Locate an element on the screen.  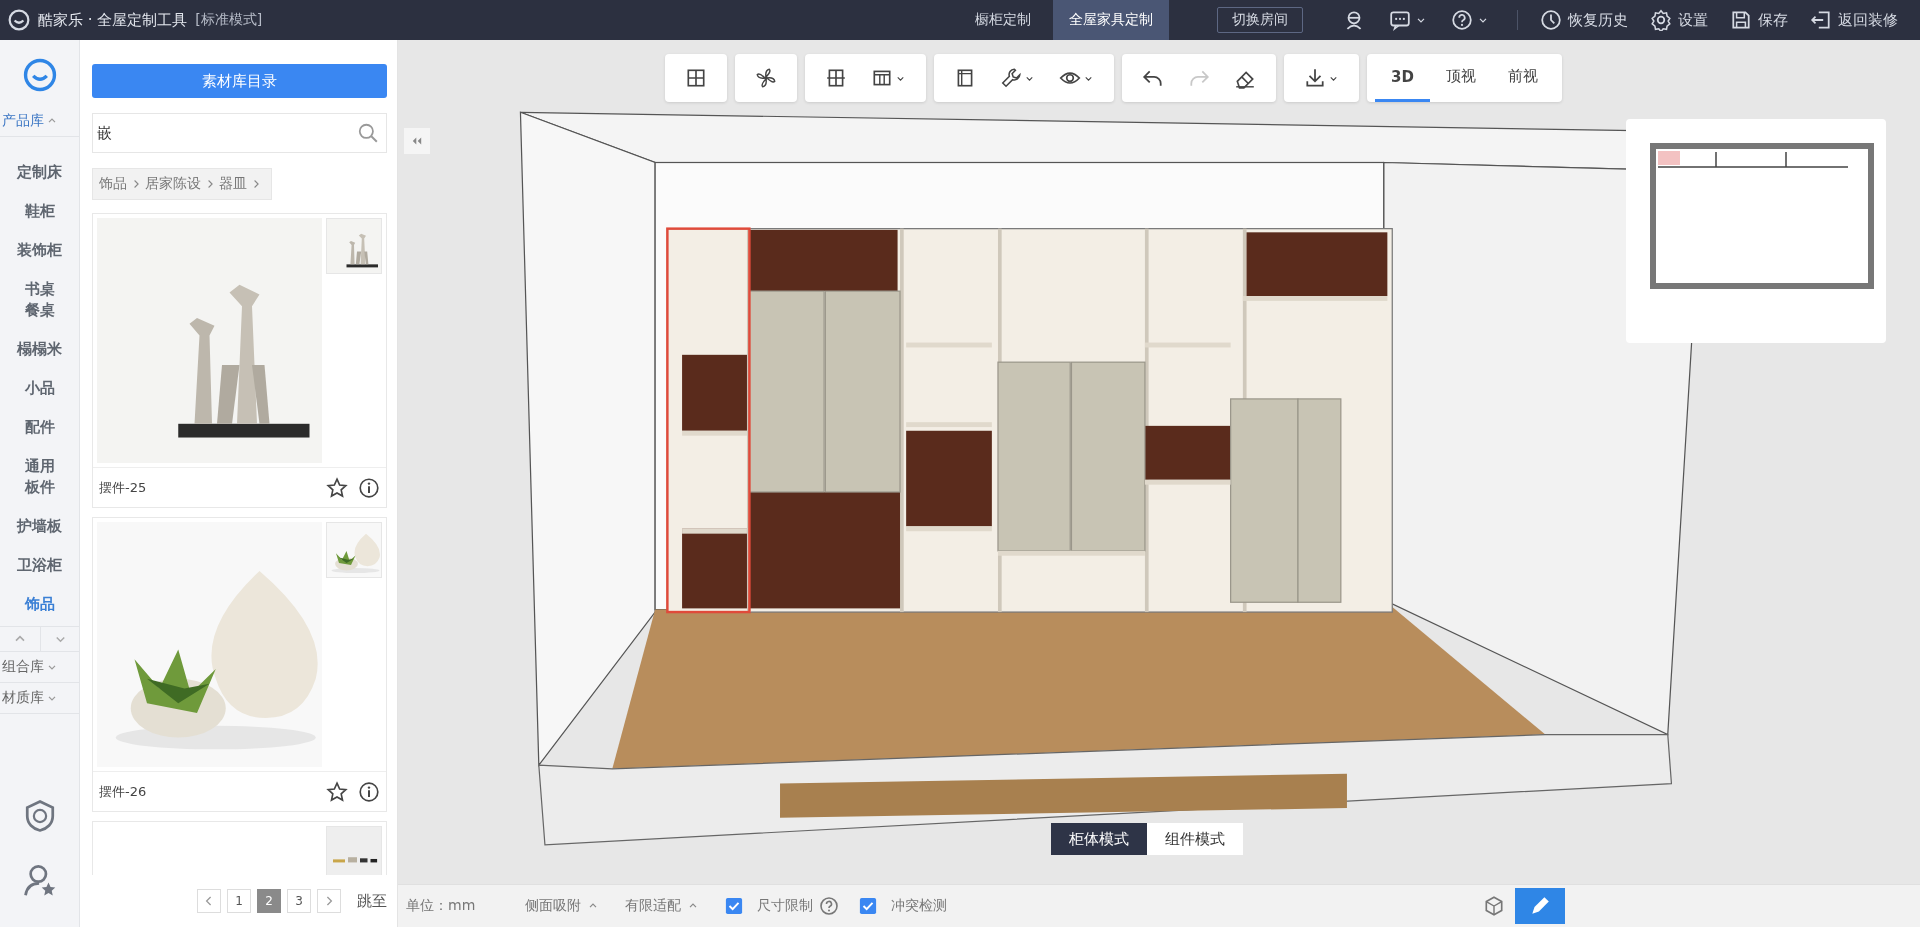
breadcrumb-link: 居家陈设 is located at coordinates (173, 184).